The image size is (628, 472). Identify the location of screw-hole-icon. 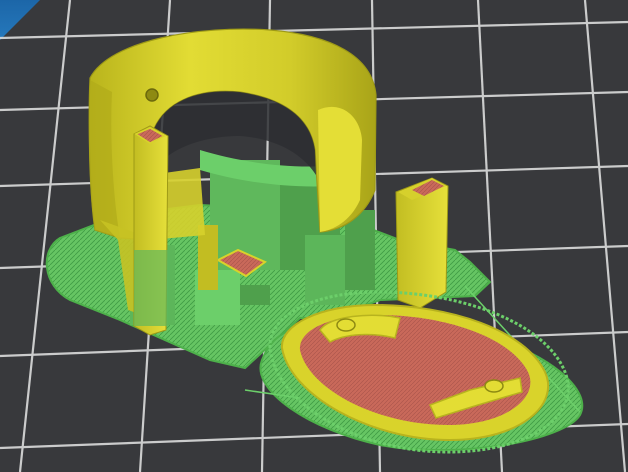
(152, 95).